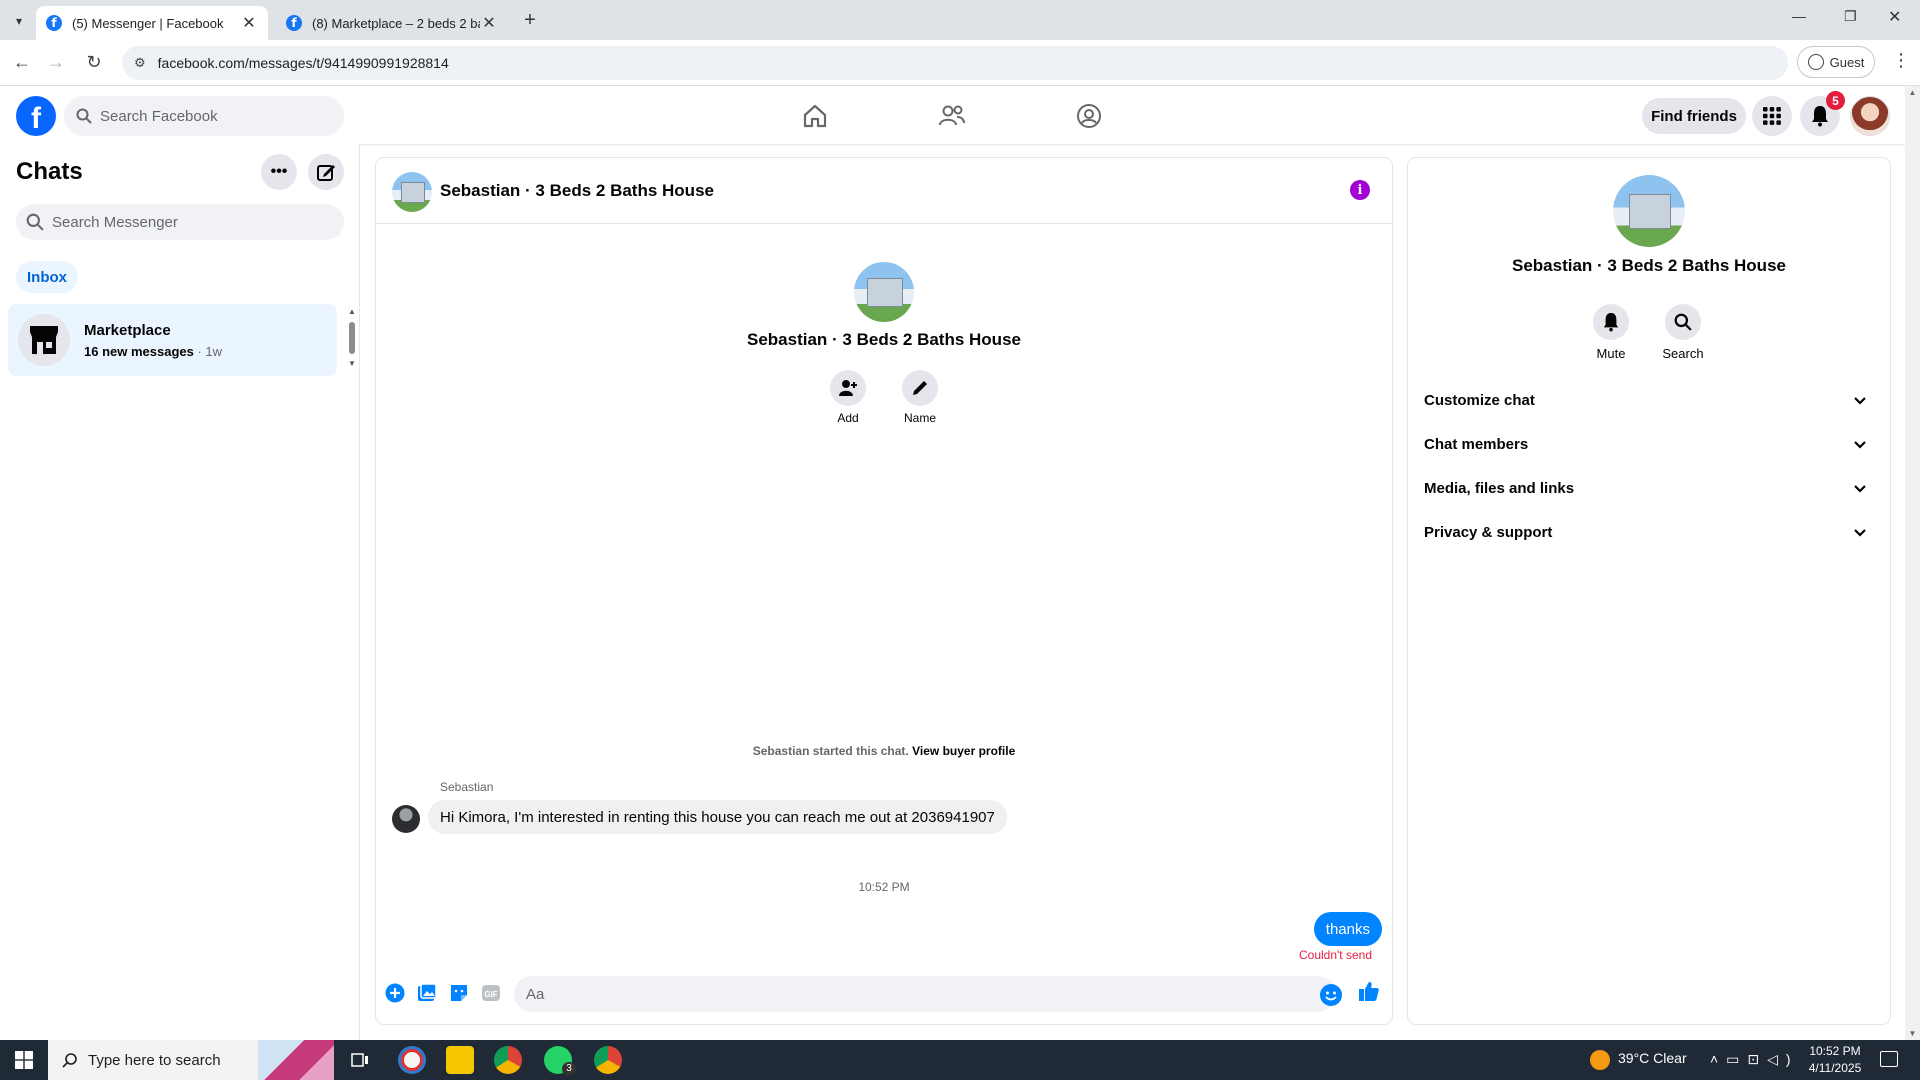 This screenshot has width=1920, height=1080. Describe the element at coordinates (154, 1060) in the screenshot. I see `taskbar-search-placeholder: Type here to search` at that location.